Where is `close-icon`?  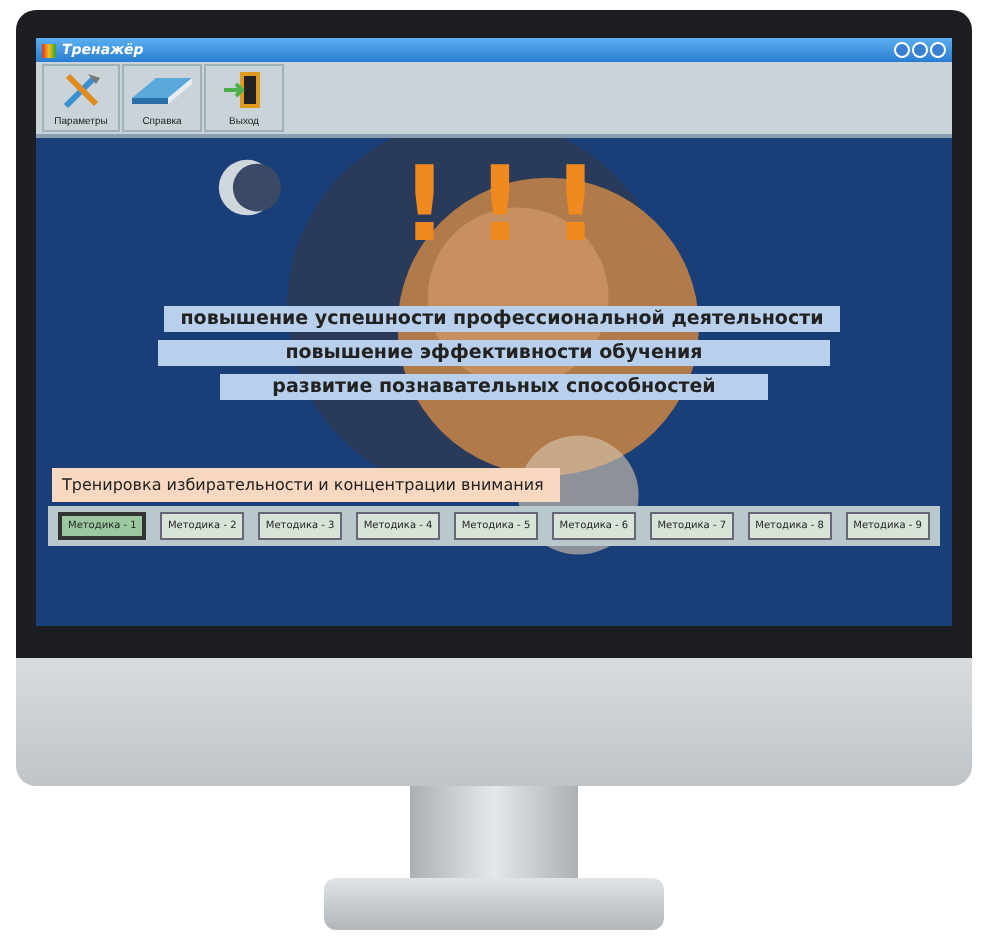
close-icon is located at coordinates (938, 50).